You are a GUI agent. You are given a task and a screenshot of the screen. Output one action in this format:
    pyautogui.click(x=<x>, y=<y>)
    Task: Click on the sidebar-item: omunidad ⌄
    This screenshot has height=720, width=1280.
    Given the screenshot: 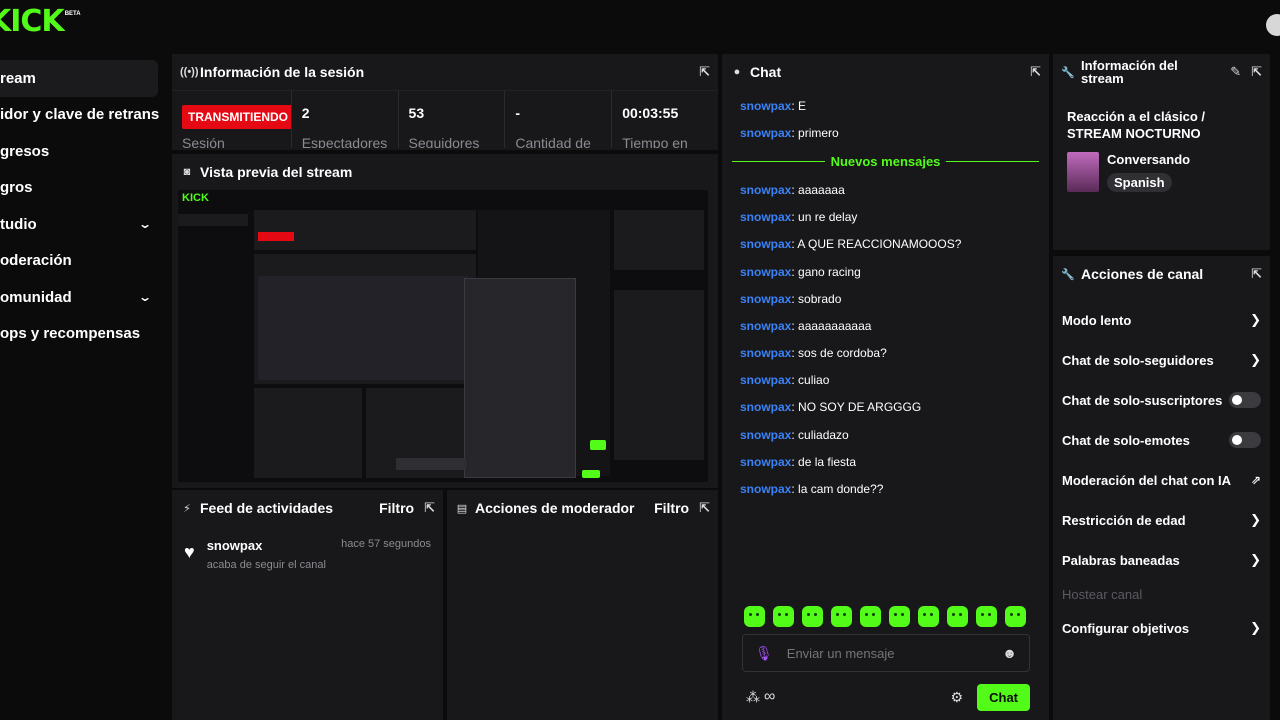 What is the action you would take?
    pyautogui.click(x=80, y=297)
    